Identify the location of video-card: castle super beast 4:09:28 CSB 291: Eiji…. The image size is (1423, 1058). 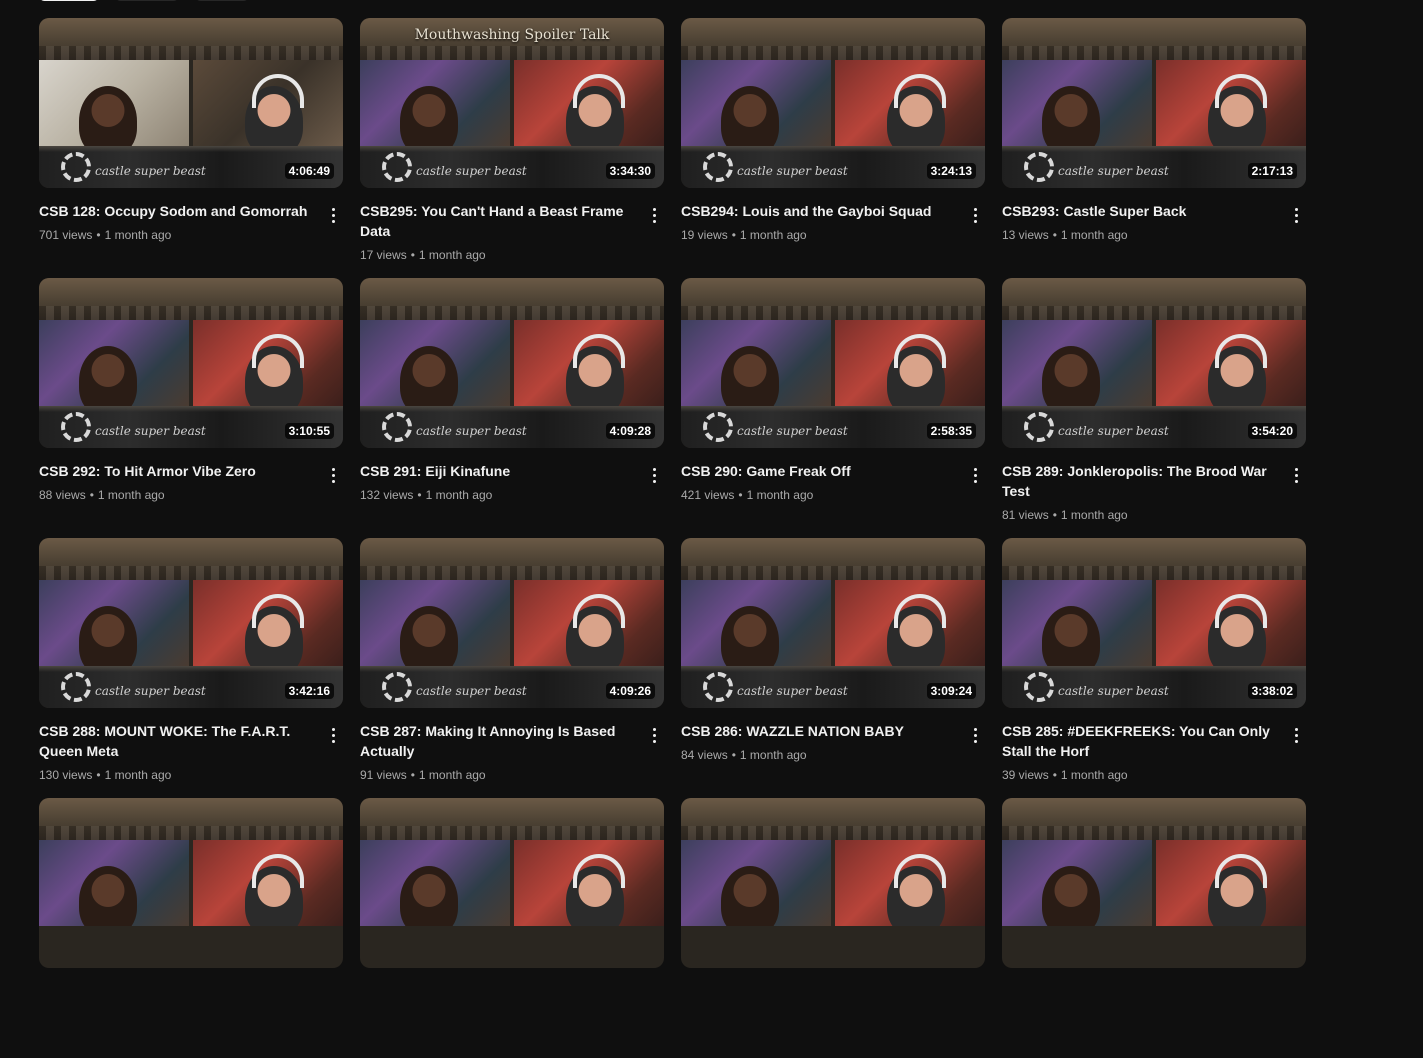
(512, 408).